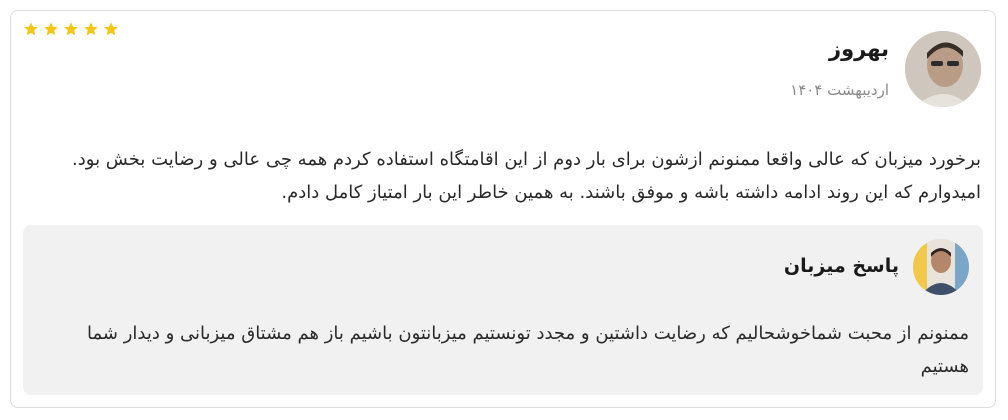 The width and height of the screenshot is (1008, 420). What do you see at coordinates (841, 266) in the screenshot?
I see `reply-title: پاسخ میزبان` at bounding box center [841, 266].